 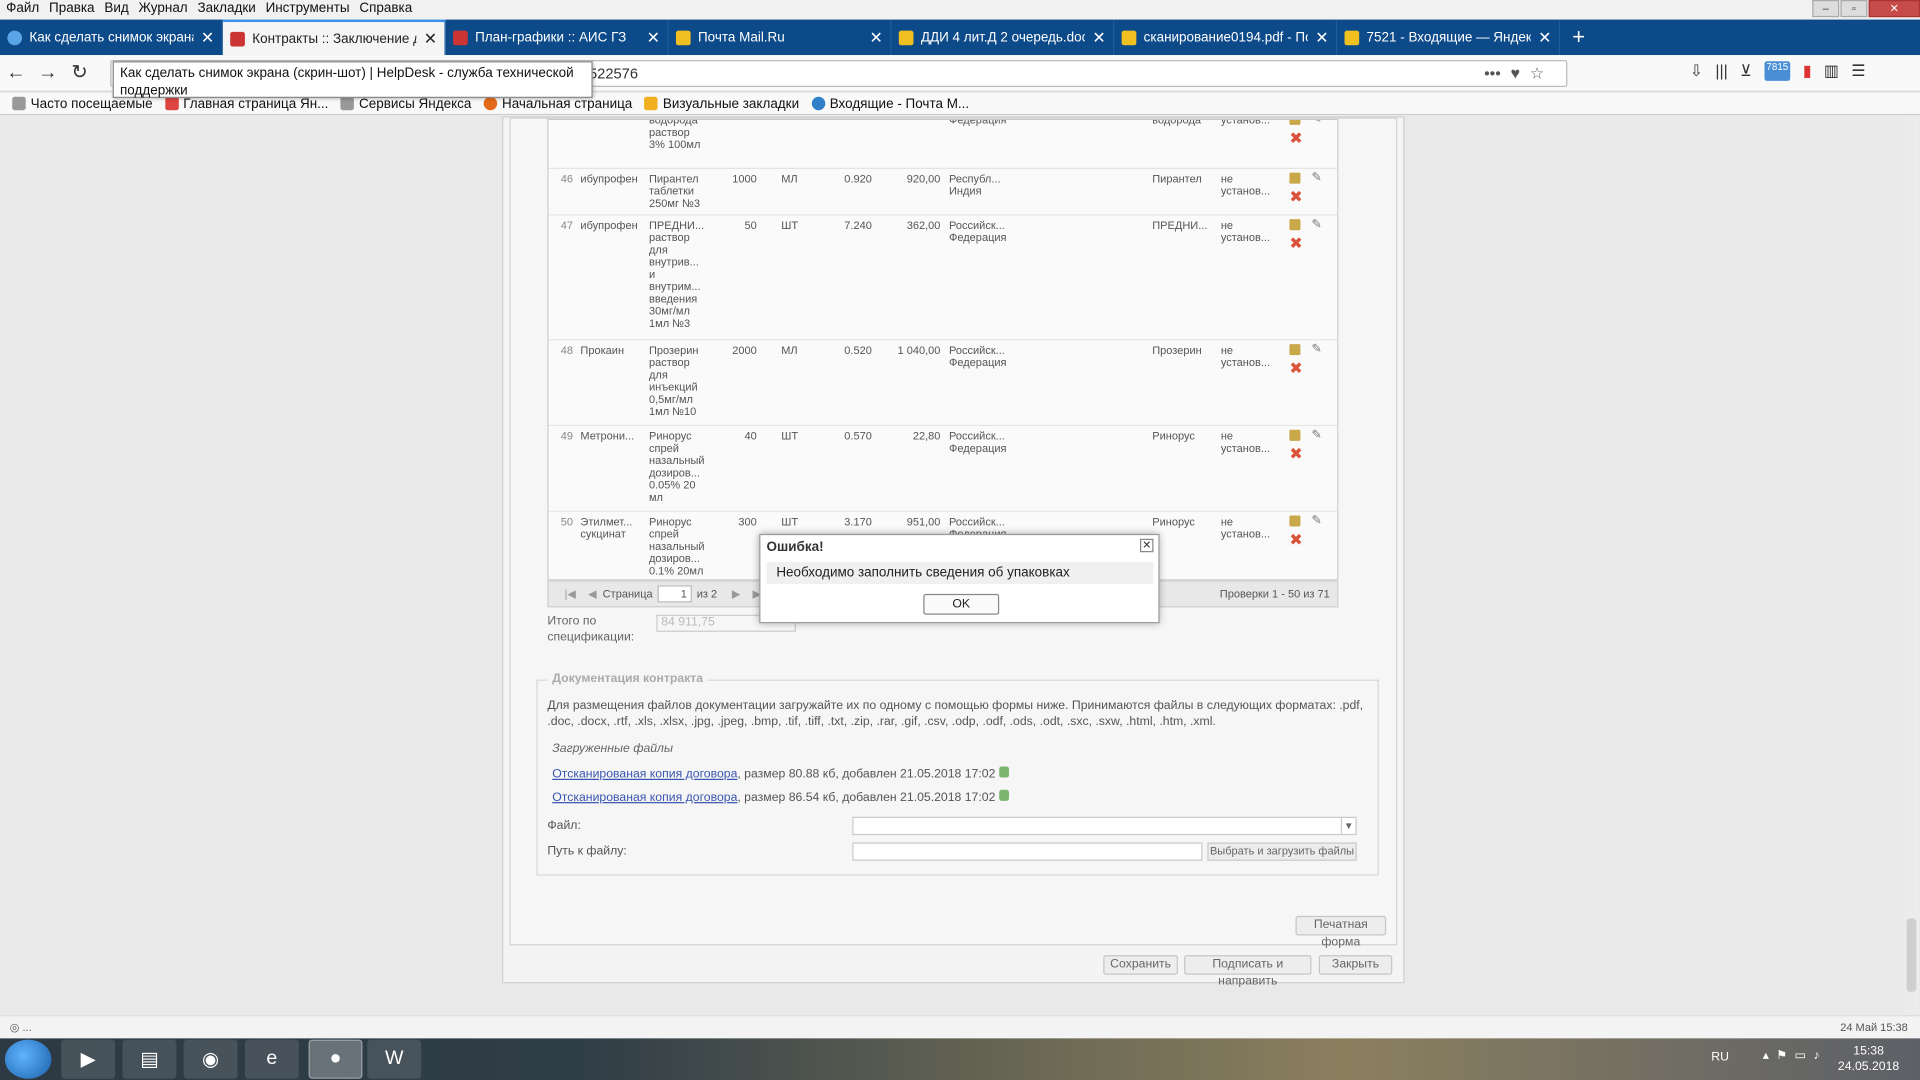 What do you see at coordinates (961, 604) in the screenshot?
I see `ok-button: OK` at bounding box center [961, 604].